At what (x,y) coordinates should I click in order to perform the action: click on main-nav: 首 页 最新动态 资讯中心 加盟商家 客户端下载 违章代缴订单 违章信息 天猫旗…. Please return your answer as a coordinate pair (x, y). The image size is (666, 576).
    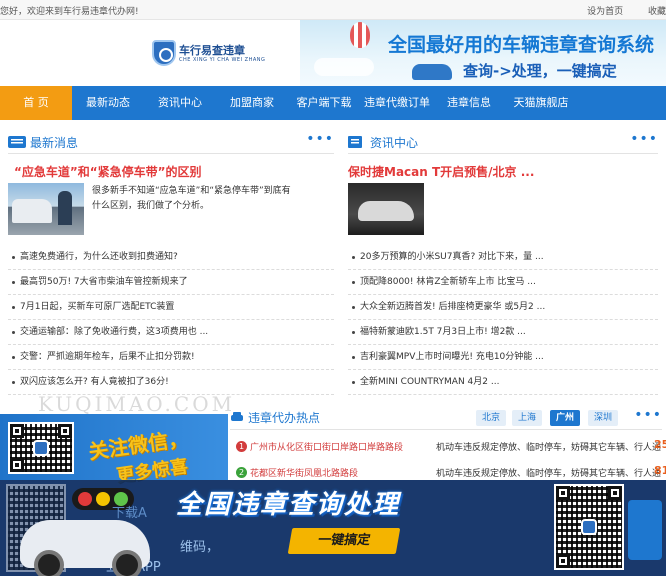
    Looking at the image, I should click on (333, 103).